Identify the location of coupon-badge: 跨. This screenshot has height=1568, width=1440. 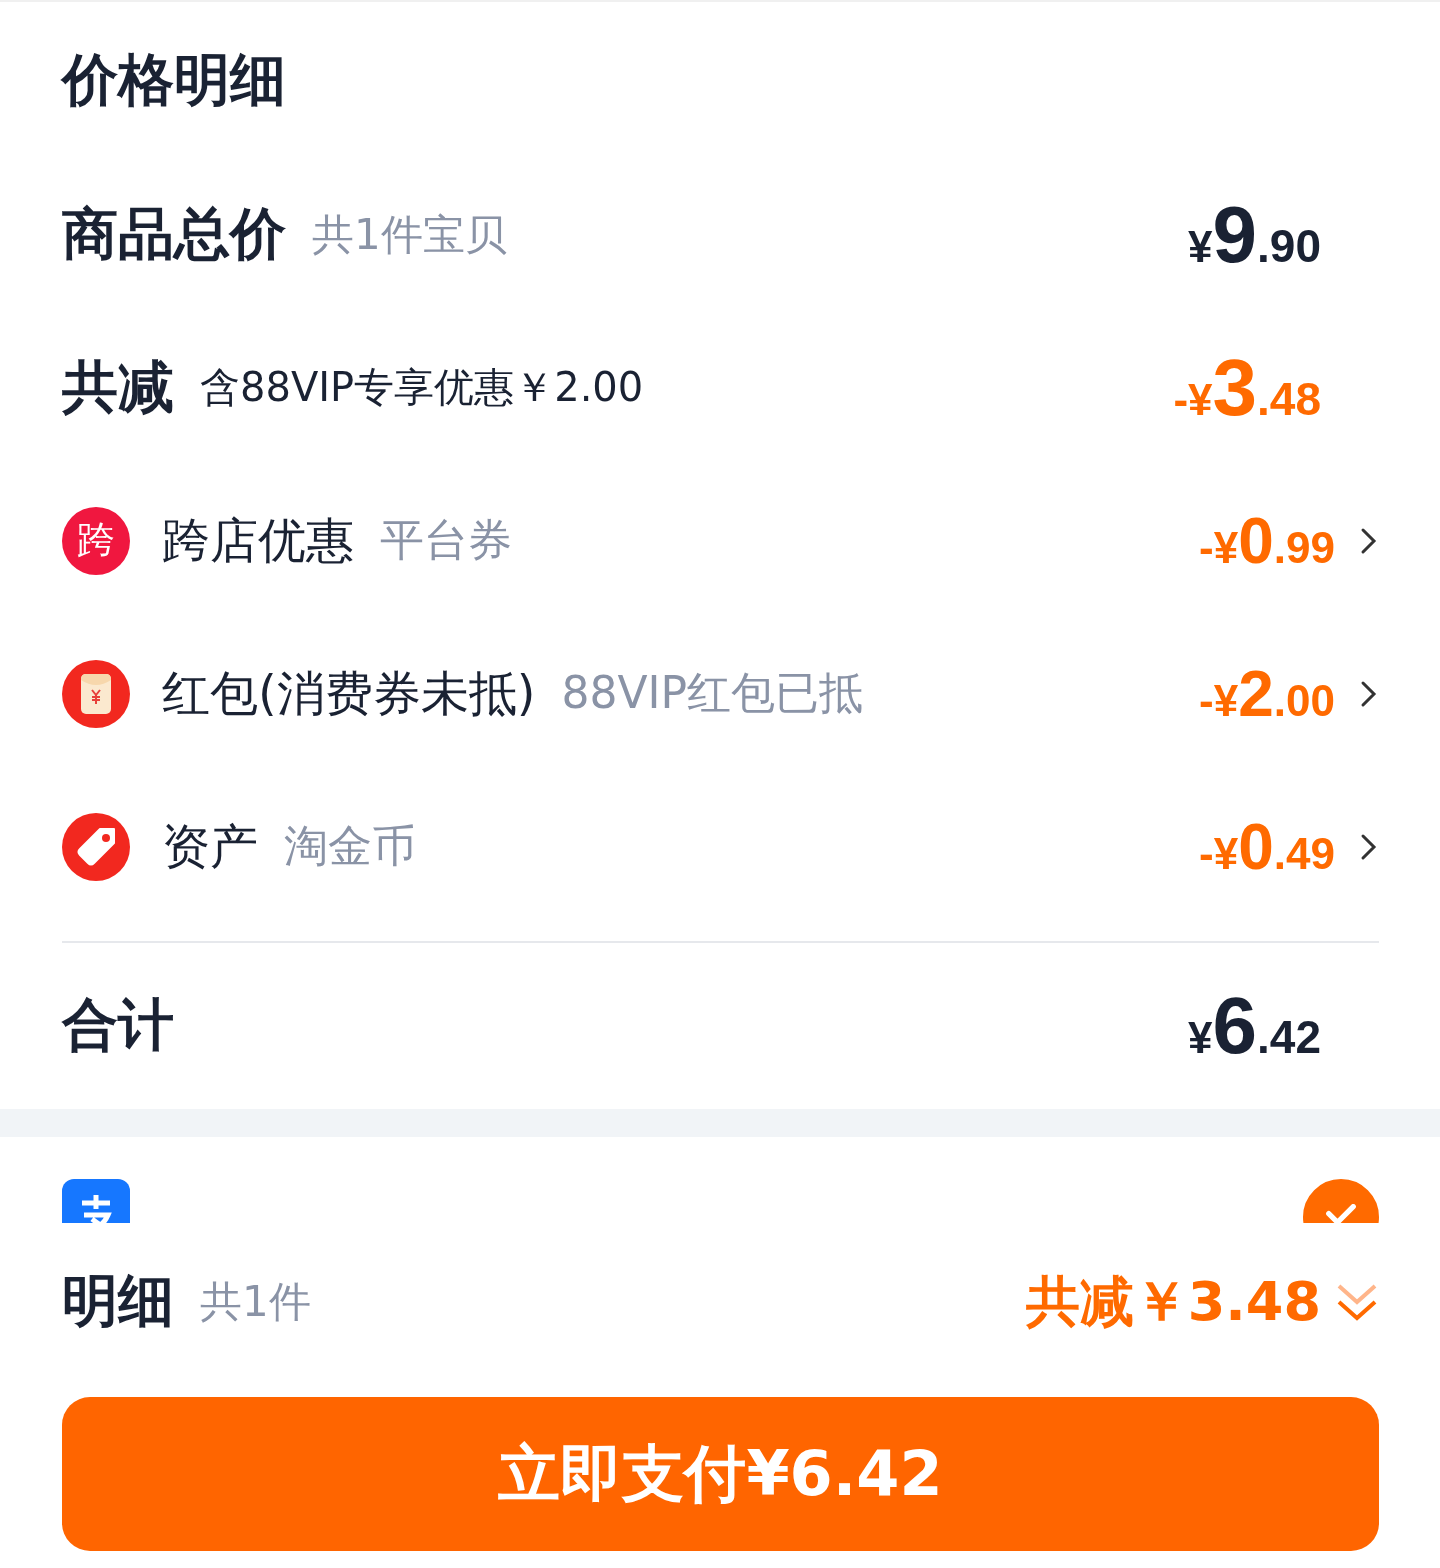
(96, 540).